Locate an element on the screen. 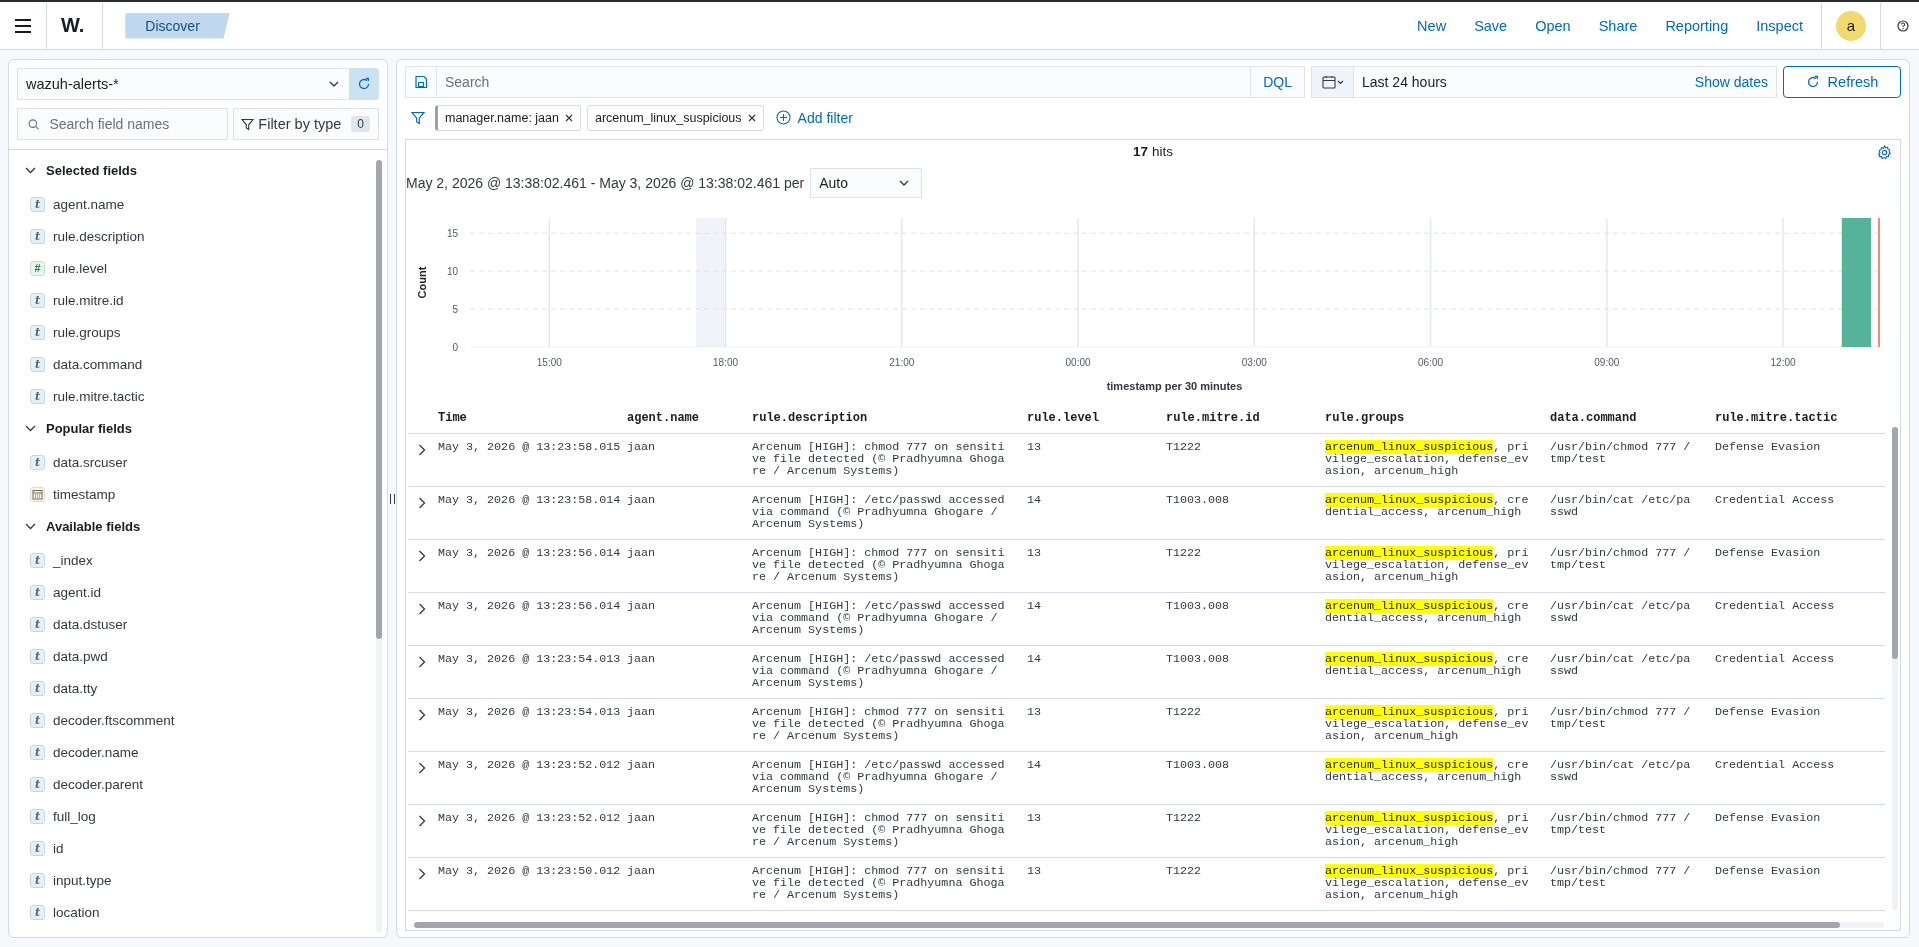 This screenshot has height=947, width=1919. calendar-icon is located at coordinates (1332, 82).